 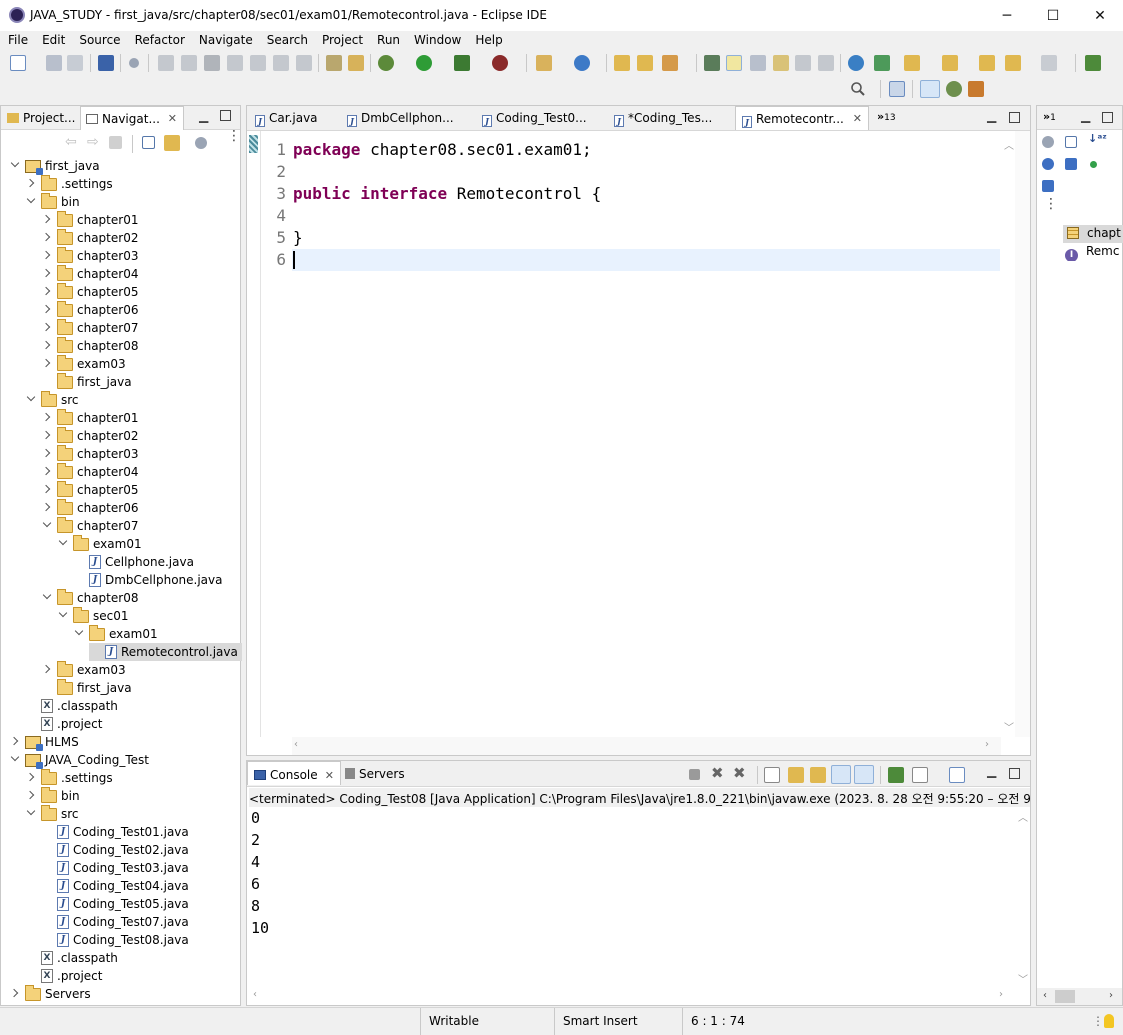 What do you see at coordinates (646, 746) in the screenshot?
I see `editor-horizontal-scrollbar: ‹ ›` at bounding box center [646, 746].